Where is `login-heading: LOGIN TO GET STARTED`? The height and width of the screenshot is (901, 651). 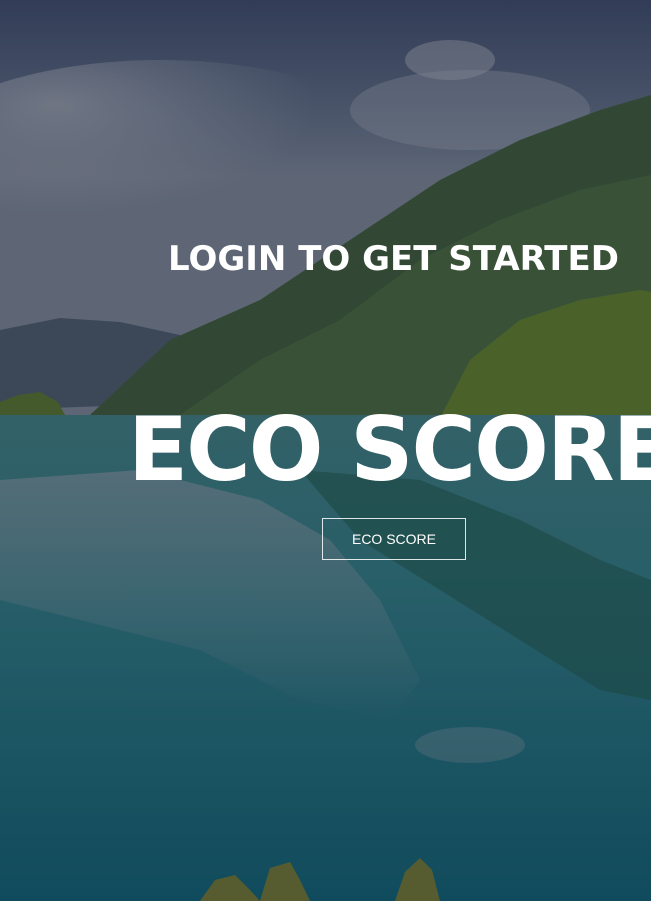
login-heading: LOGIN TO GET STARTED is located at coordinates (393, 259).